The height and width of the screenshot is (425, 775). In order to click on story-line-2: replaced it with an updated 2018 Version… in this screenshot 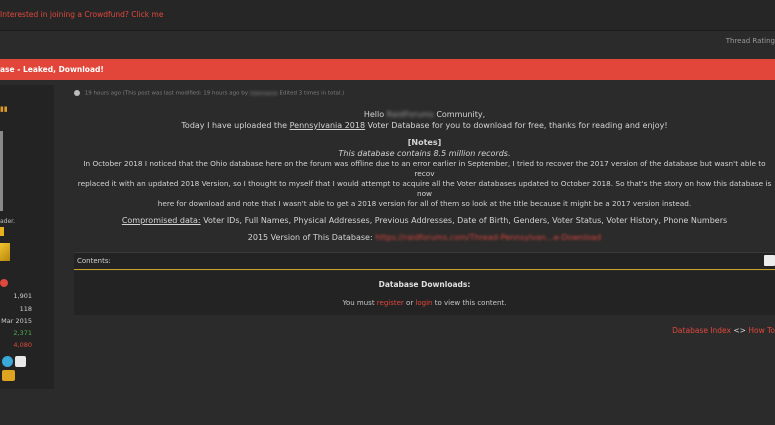, I will do `click(424, 188)`.